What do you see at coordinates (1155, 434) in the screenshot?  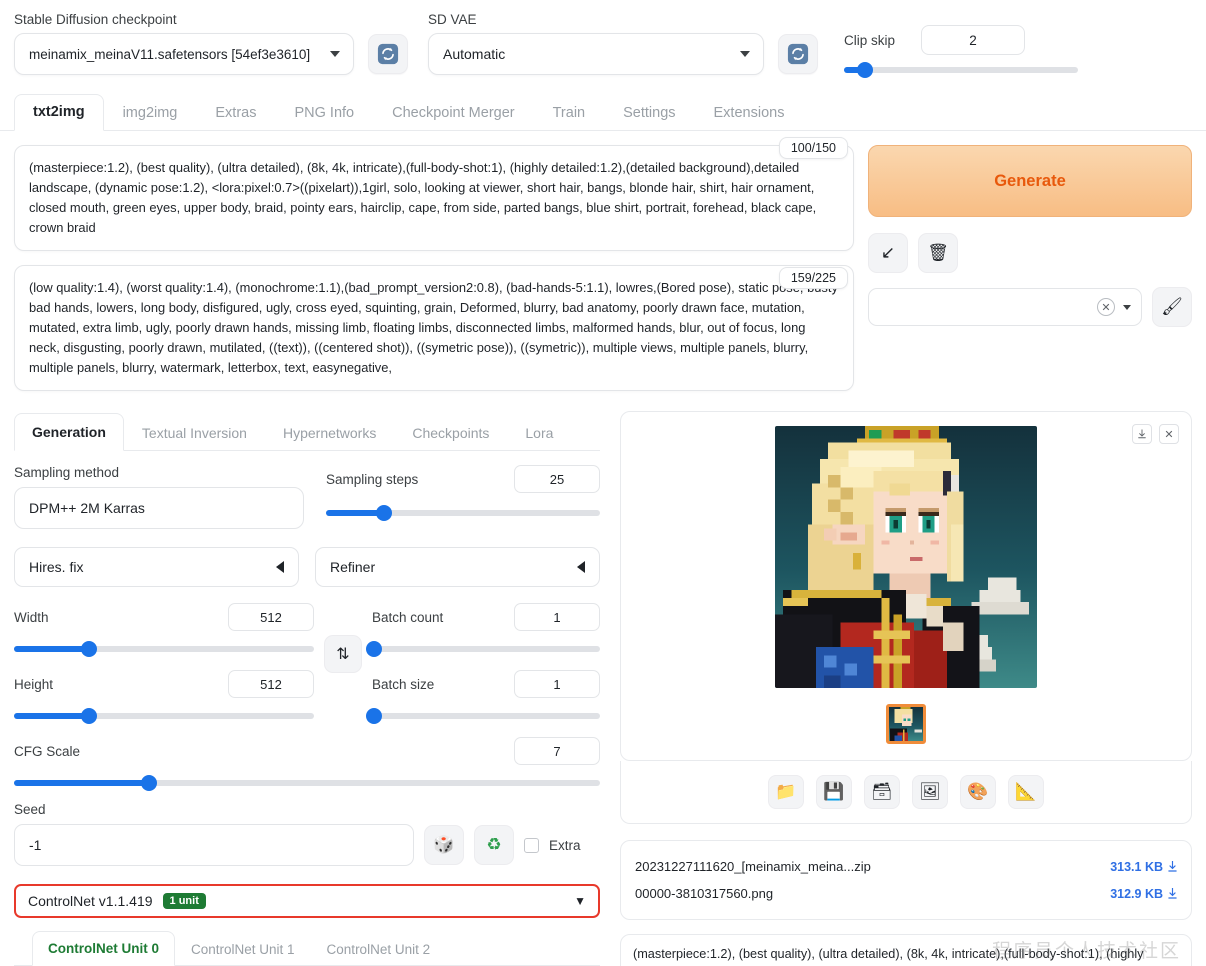 I see `result-tool-buttons: ✕` at bounding box center [1155, 434].